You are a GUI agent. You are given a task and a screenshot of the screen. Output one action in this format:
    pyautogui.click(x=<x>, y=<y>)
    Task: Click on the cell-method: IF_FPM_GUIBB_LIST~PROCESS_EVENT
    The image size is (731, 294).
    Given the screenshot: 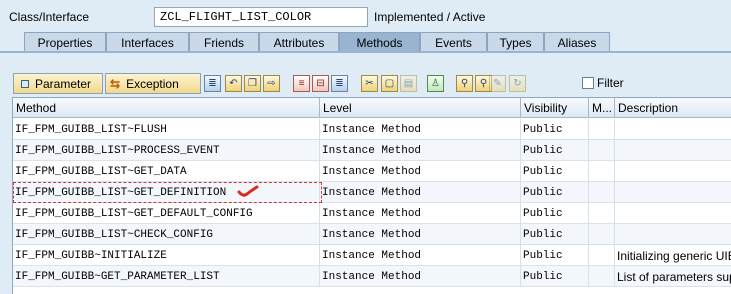 What is the action you would take?
    pyautogui.click(x=166, y=150)
    